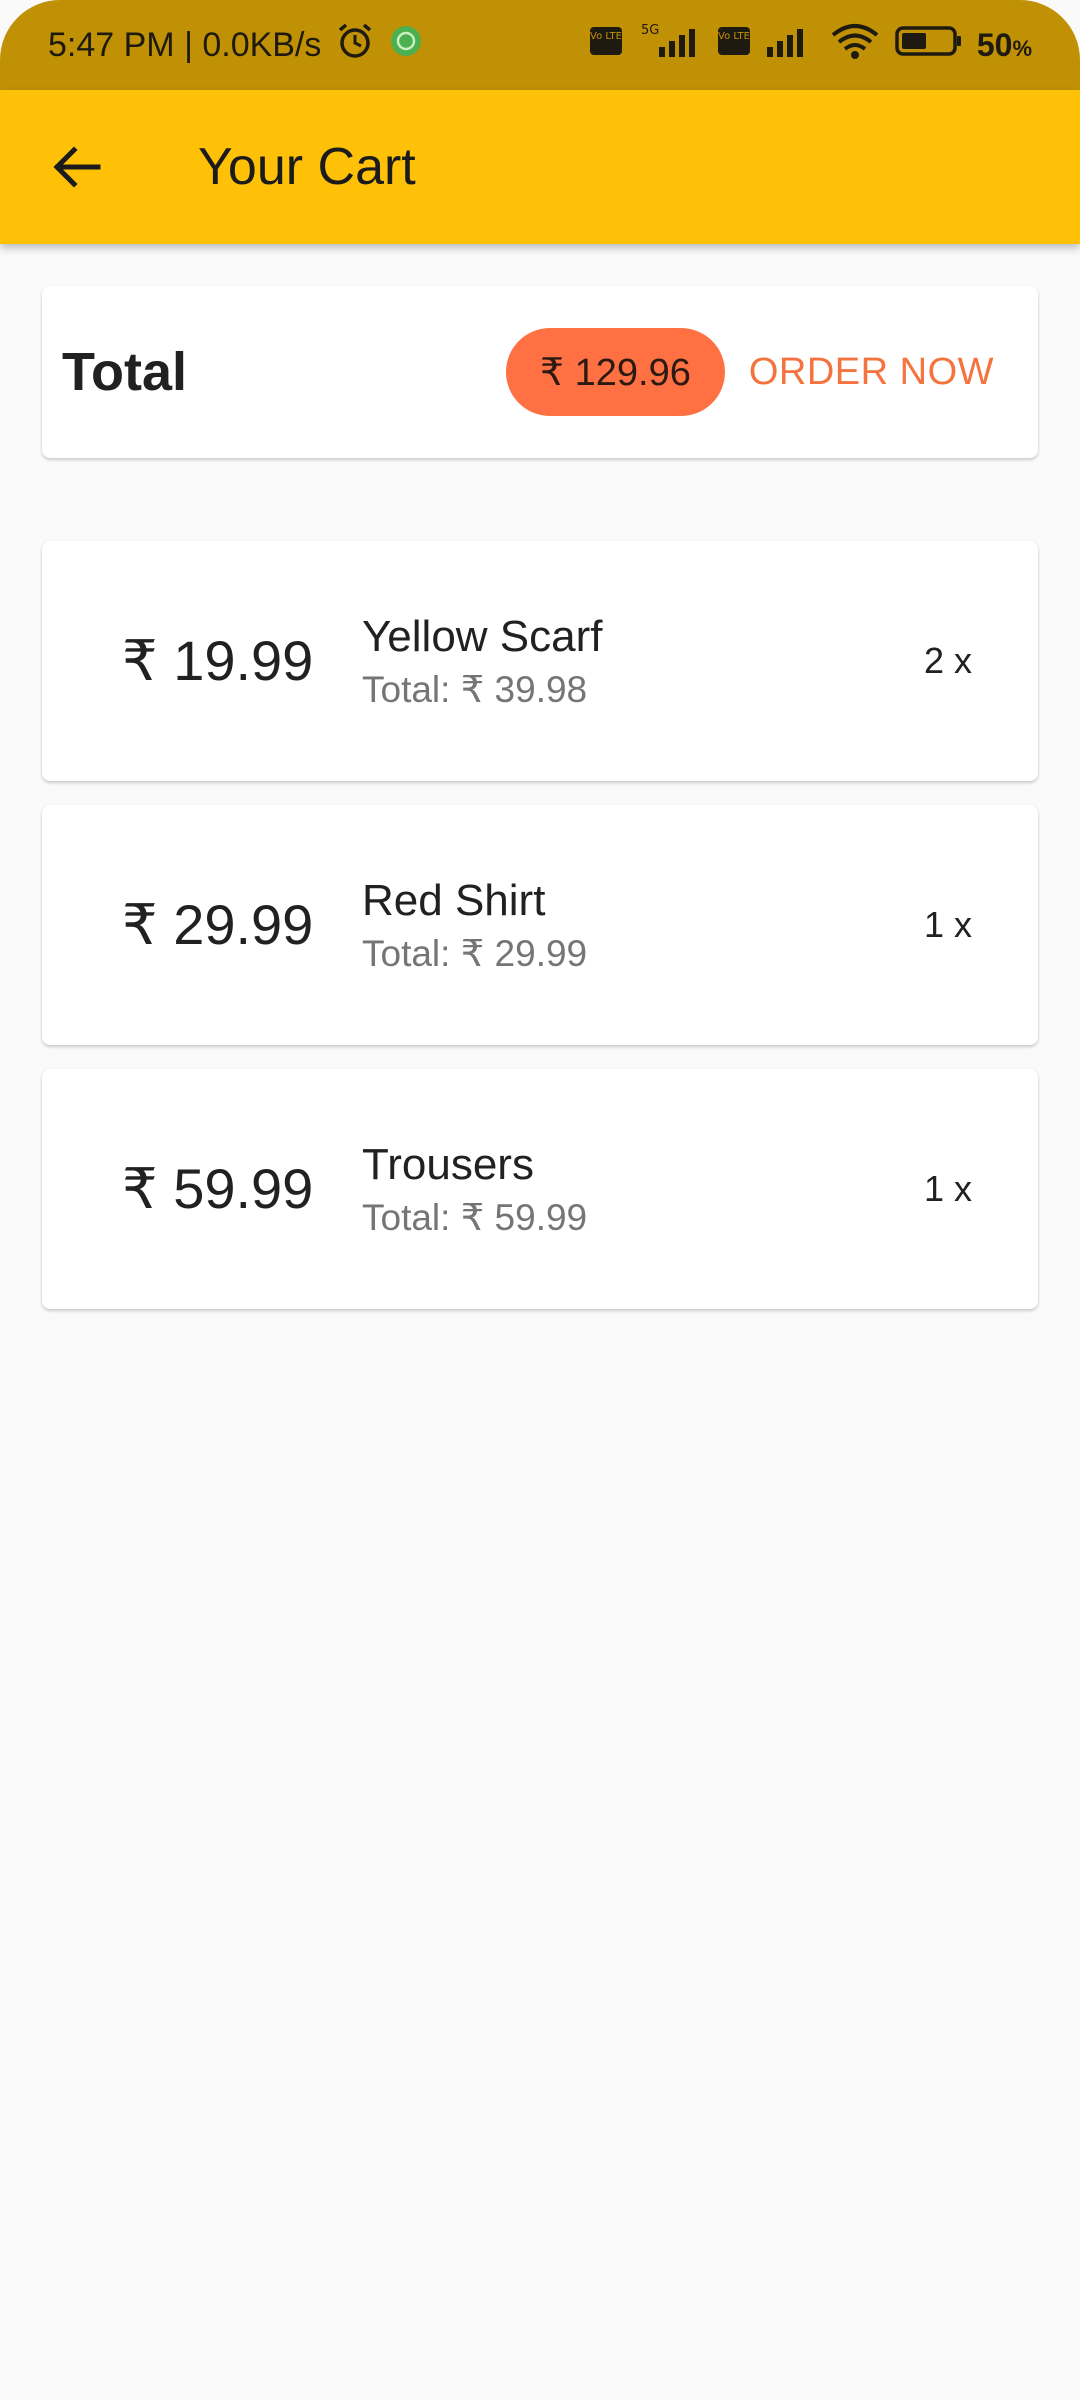 The width and height of the screenshot is (1080, 2400). Describe the element at coordinates (474, 925) in the screenshot. I see `item-info: Red Shirt Total: ₹ 29.99` at that location.